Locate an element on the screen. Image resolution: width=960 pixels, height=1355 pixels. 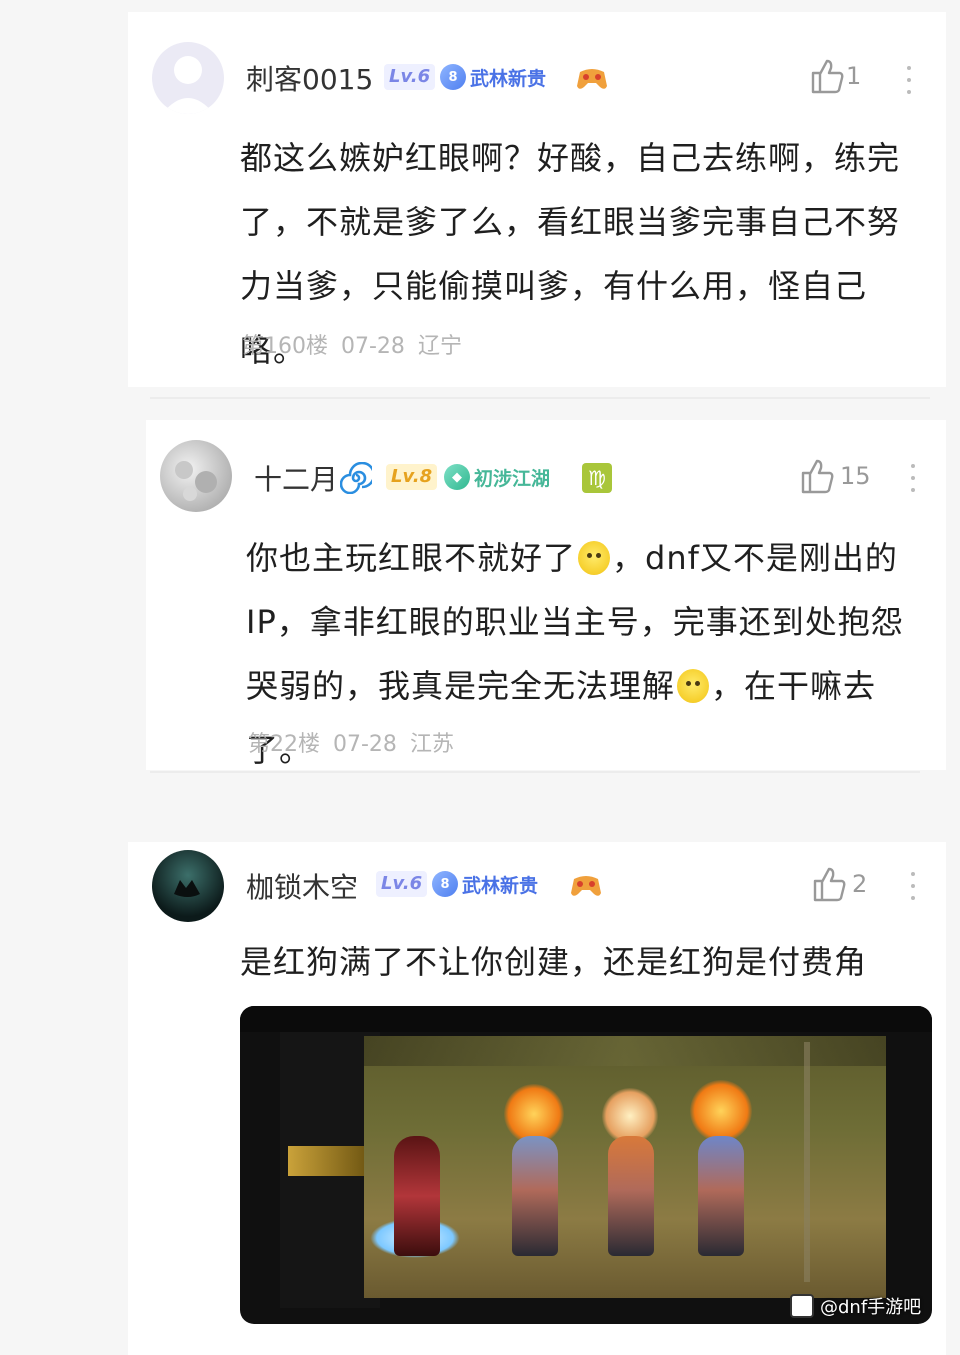
like-count: 15 is located at coordinates (855, 476).